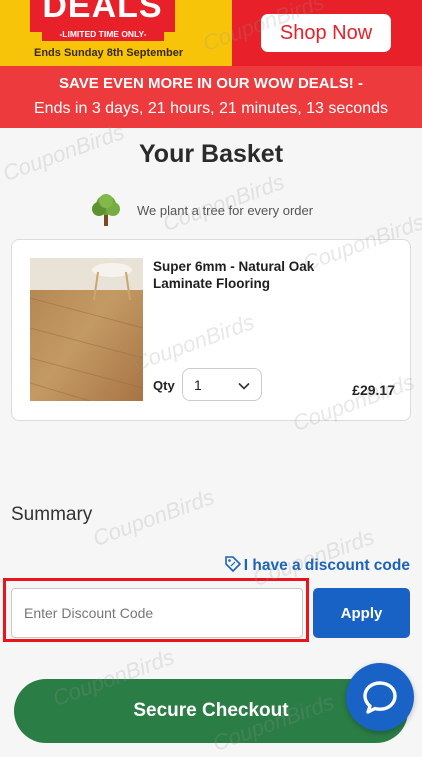  What do you see at coordinates (211, 83) in the screenshot?
I see `wow-deals-title: SAVE EVEN MORE IN OUR WOW DEALS! -` at bounding box center [211, 83].